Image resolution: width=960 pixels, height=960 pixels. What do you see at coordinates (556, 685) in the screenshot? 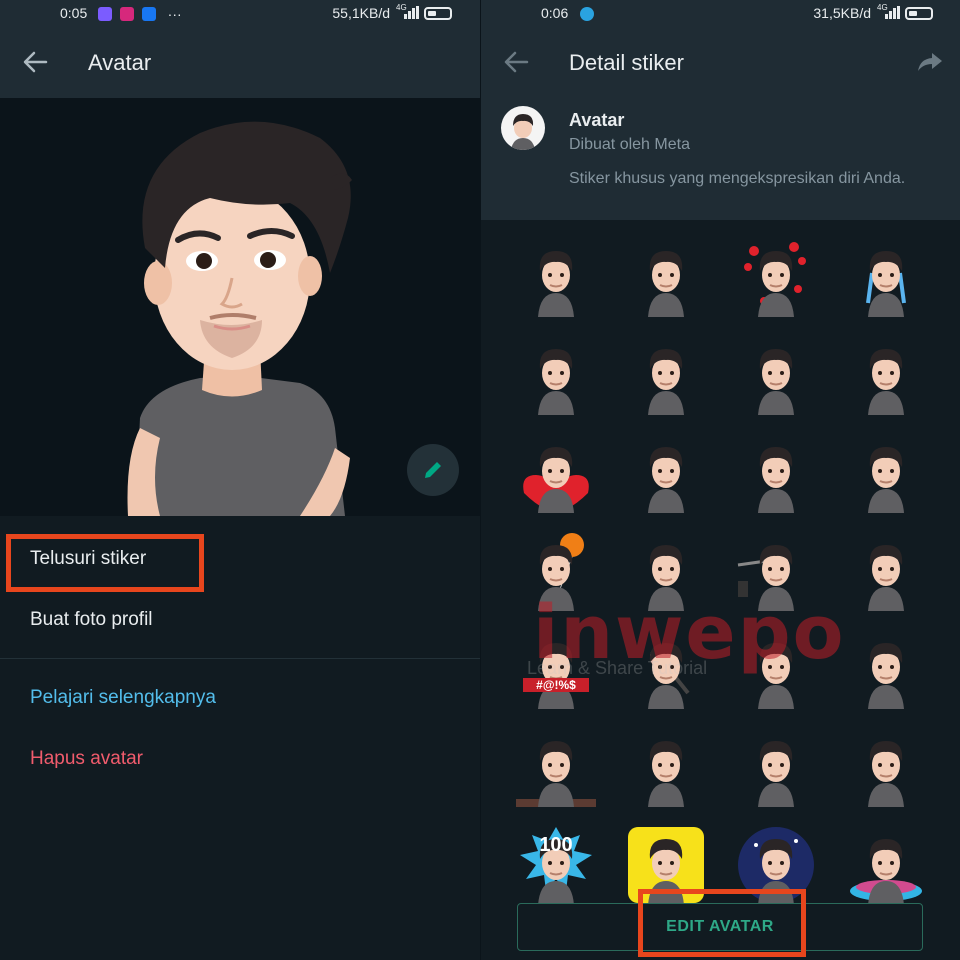
I see `sticker-caption-censored: #@!%$` at bounding box center [556, 685].